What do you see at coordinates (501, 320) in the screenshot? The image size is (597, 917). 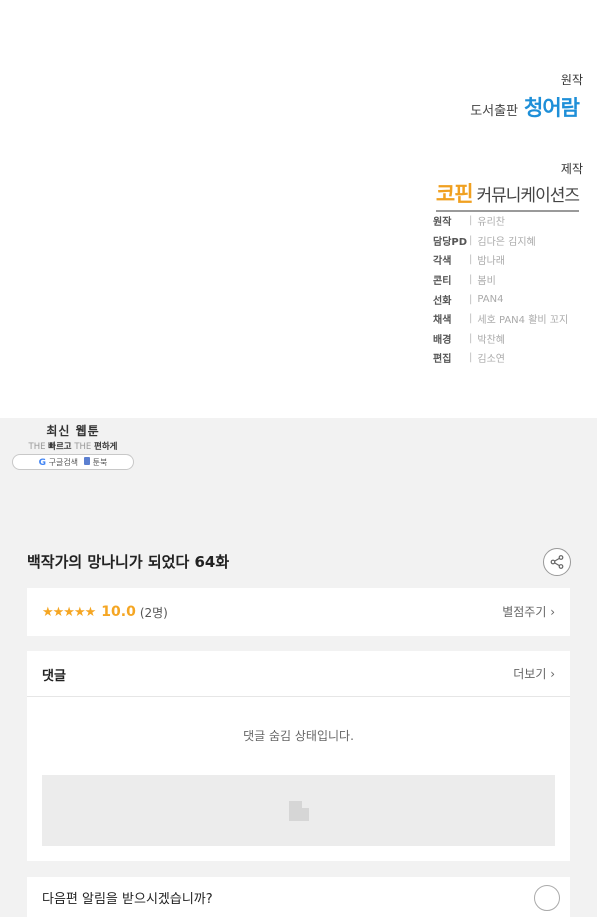 I see `staff-row: 채색 | 세호 PAN4 활비 꼬지` at bounding box center [501, 320].